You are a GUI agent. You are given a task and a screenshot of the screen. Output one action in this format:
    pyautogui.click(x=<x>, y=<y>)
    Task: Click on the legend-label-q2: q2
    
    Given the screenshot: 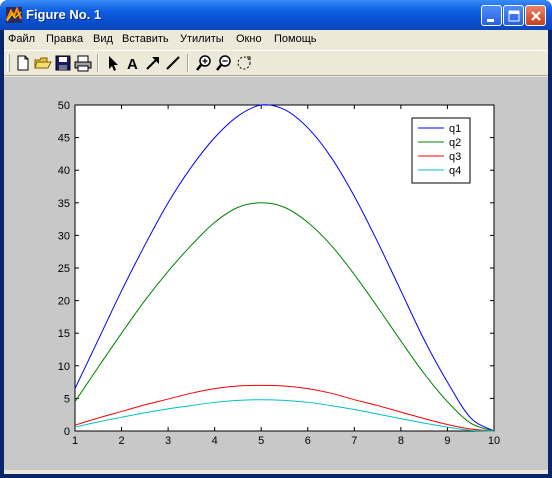 What is the action you would take?
    pyautogui.click(x=455, y=143)
    